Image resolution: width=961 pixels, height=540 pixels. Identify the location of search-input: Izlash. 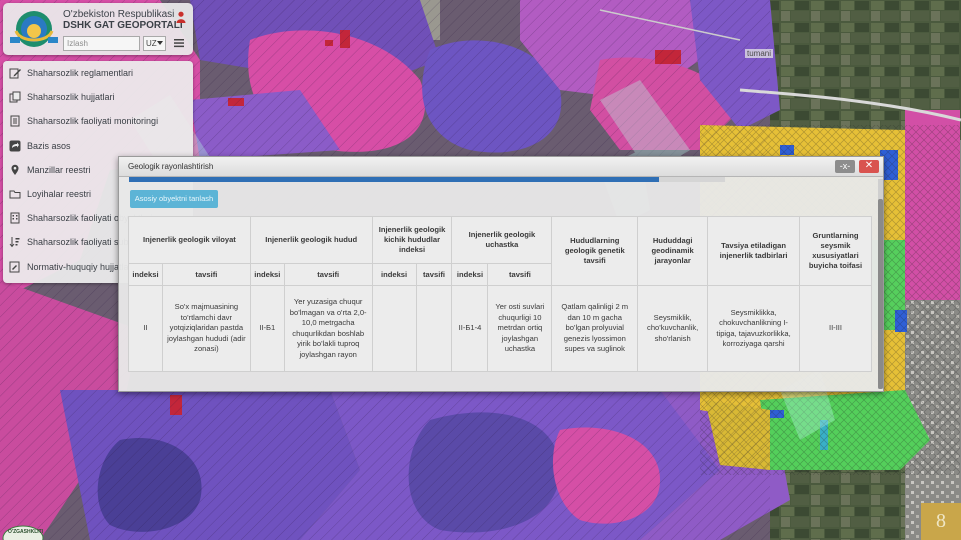
(101, 43).